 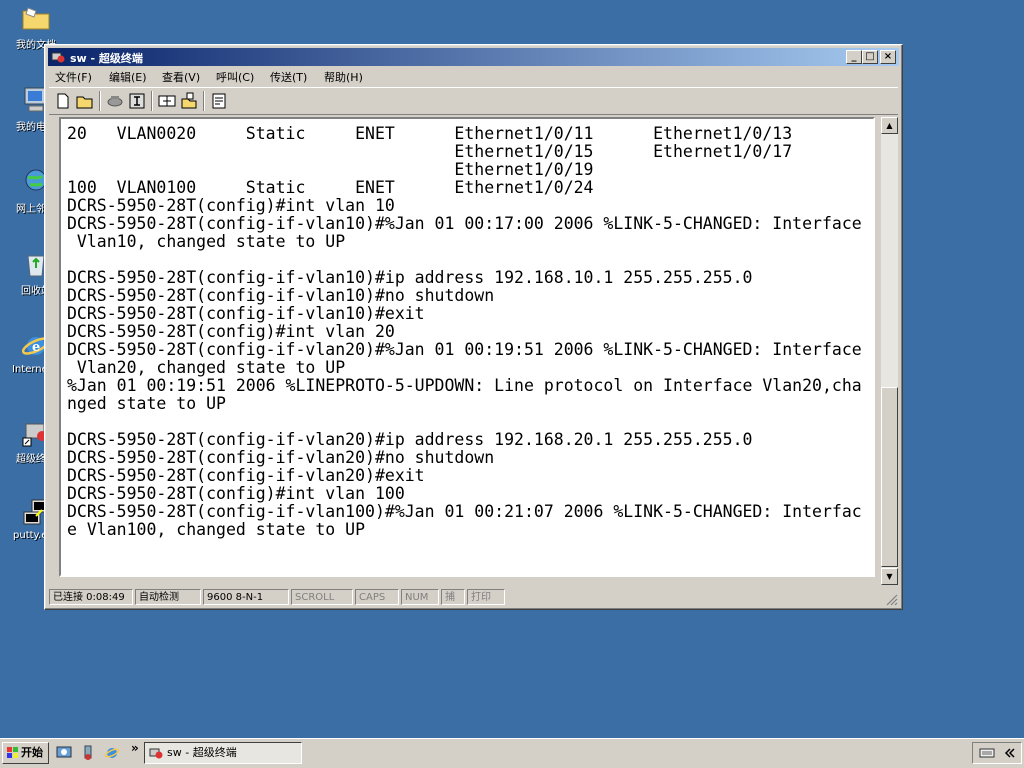 I want to click on open-folder-icon, so click(x=84, y=102).